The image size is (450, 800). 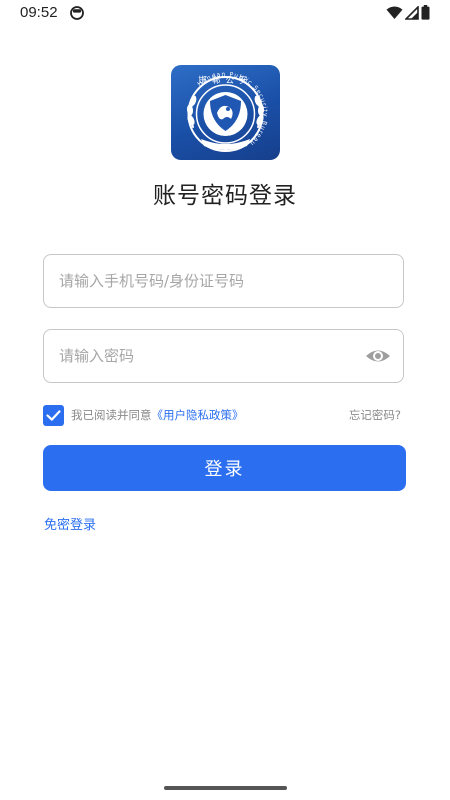 I want to click on home-indicator, so click(x=225, y=788).